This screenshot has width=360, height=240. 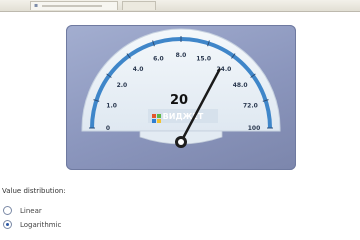 What do you see at coordinates (139, 5) in the screenshot?
I see `browser-tab-secondary` at bounding box center [139, 5].